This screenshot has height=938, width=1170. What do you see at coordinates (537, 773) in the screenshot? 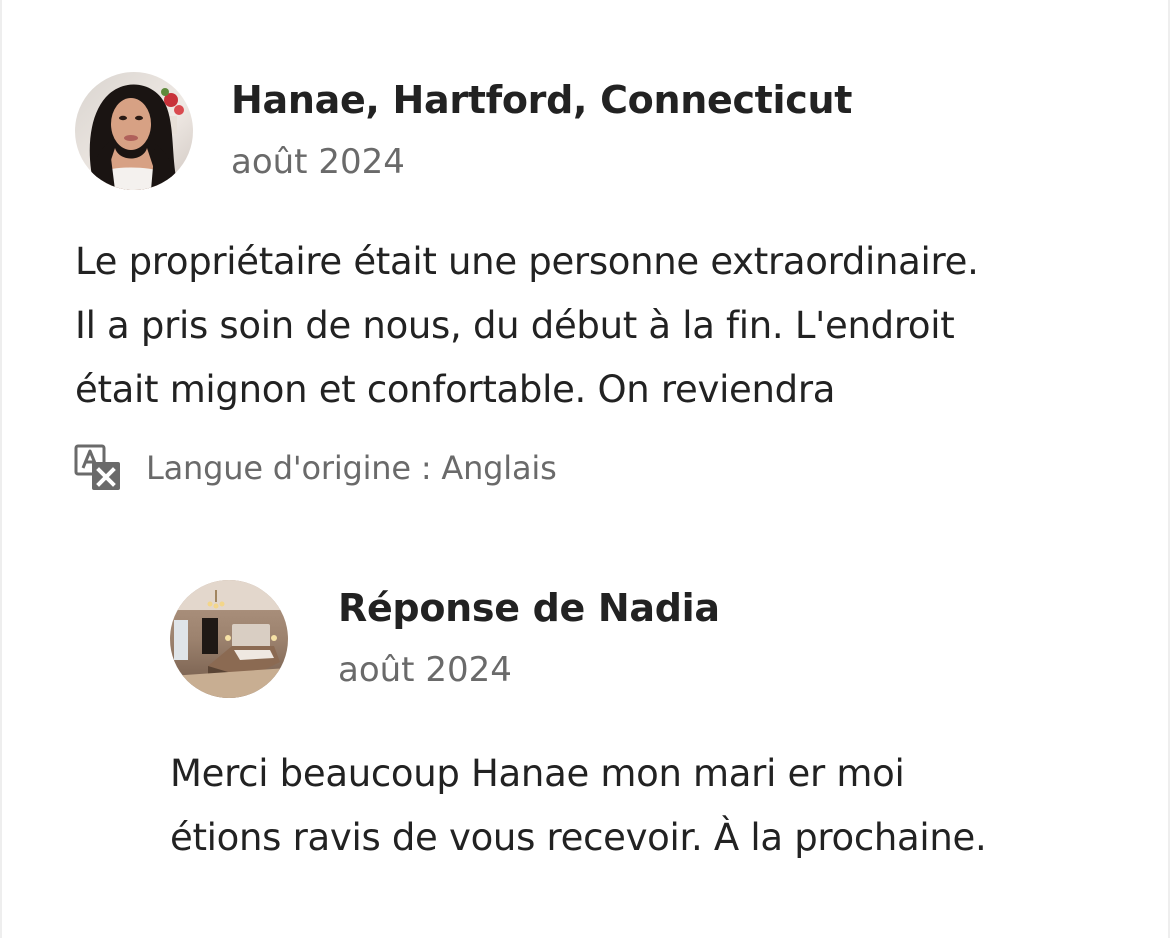
I see `response-text-line: Merci beaucoup Hanae mon mari er moi` at bounding box center [537, 773].